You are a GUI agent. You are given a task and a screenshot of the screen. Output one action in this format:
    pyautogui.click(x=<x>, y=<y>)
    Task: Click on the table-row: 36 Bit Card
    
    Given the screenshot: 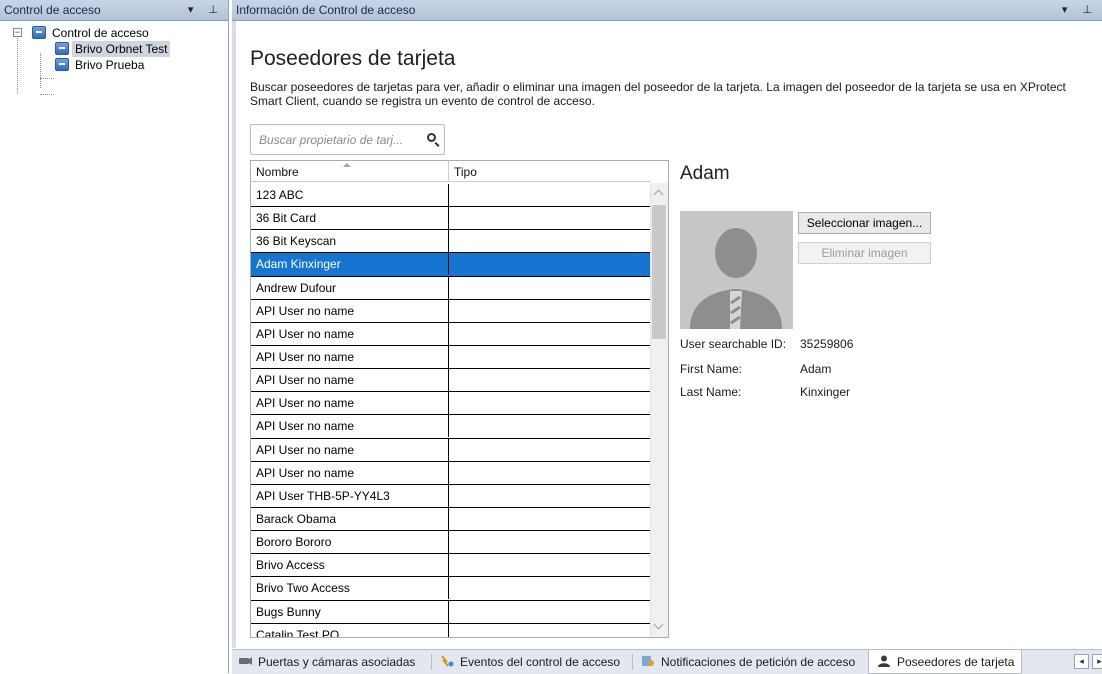 What is the action you would take?
    pyautogui.click(x=451, y=219)
    